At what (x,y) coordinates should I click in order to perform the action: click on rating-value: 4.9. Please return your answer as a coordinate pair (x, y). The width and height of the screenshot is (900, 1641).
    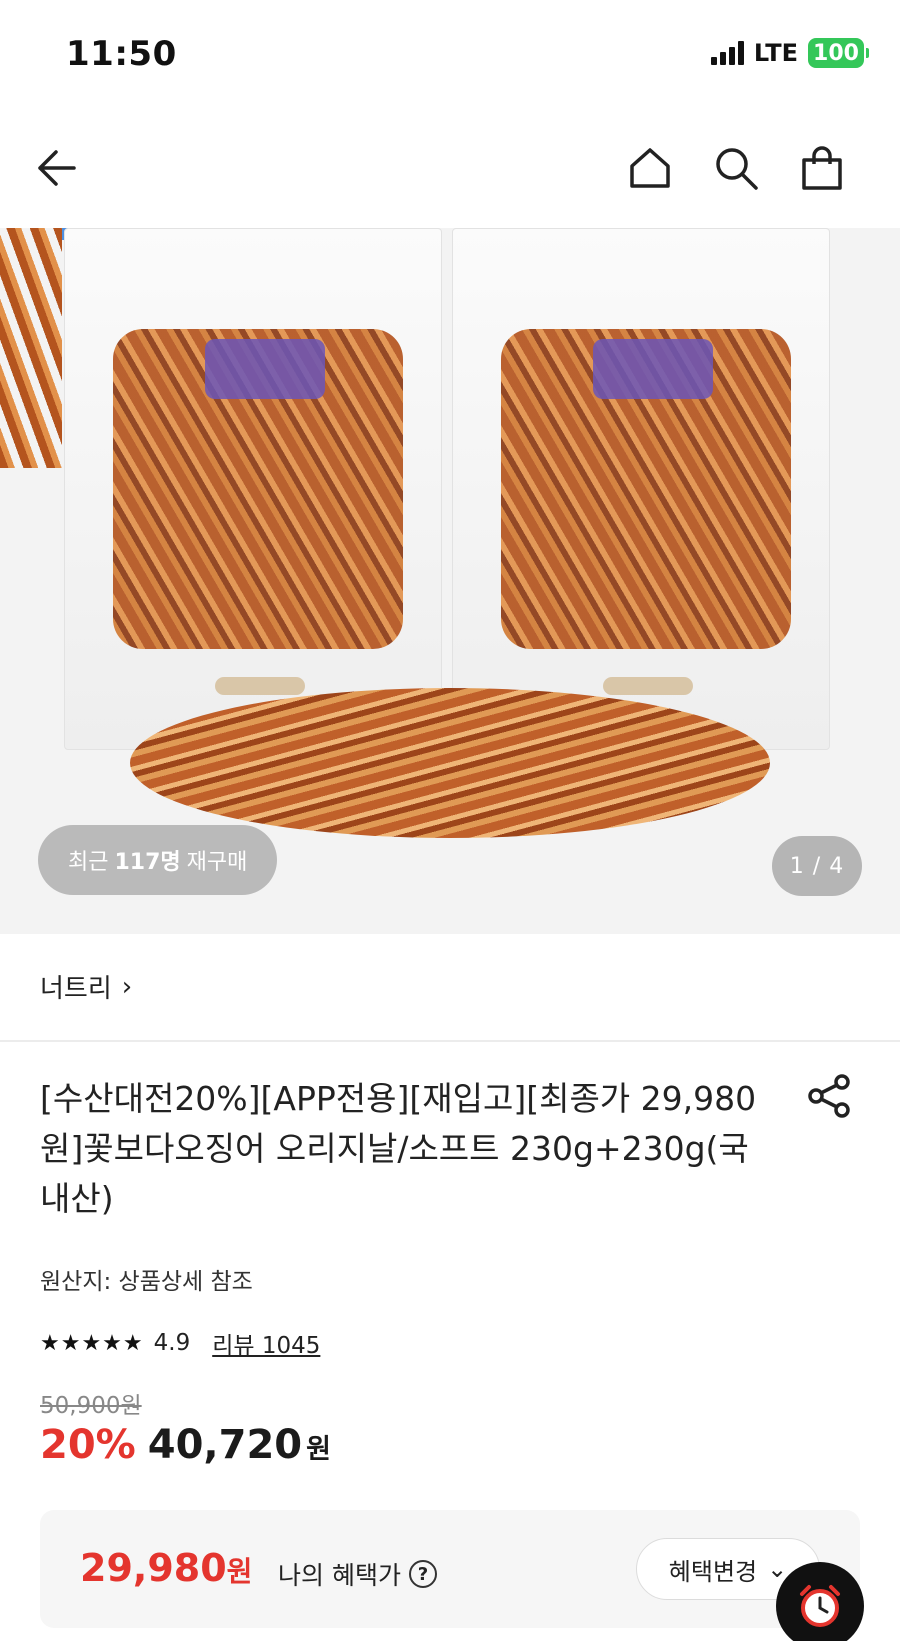
    Looking at the image, I should click on (172, 1343).